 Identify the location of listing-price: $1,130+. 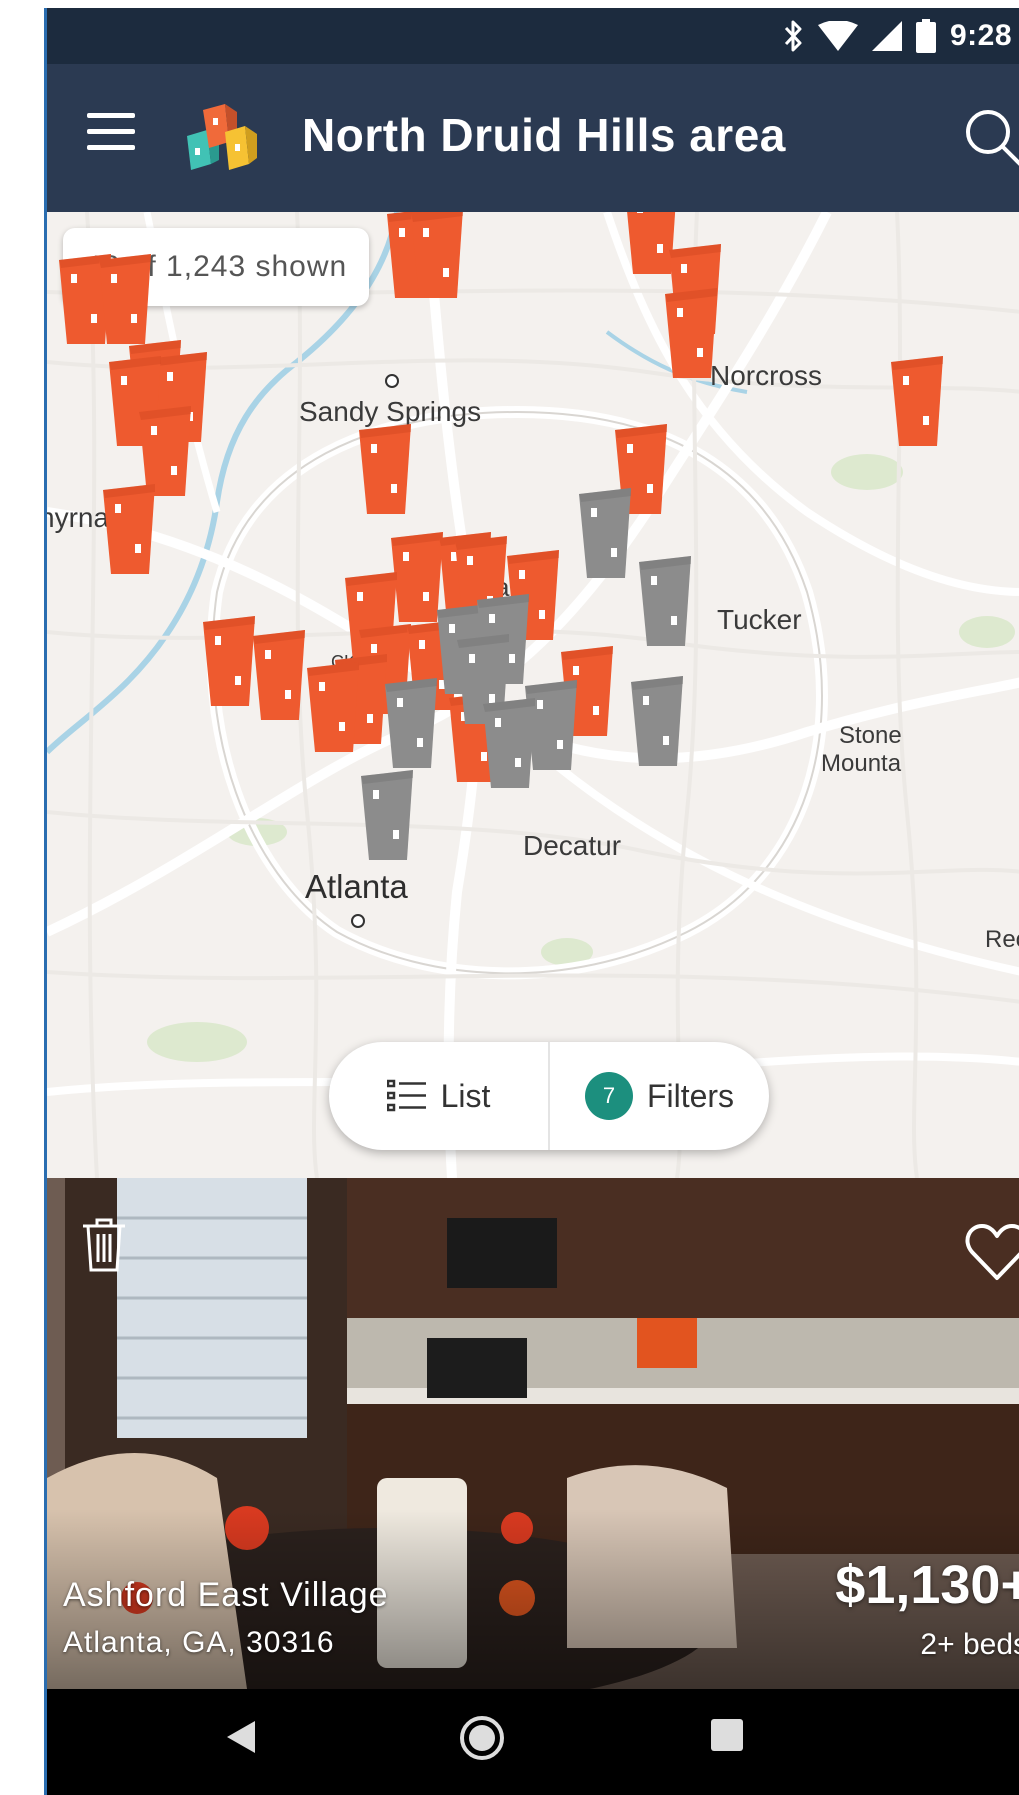
(927, 1585).